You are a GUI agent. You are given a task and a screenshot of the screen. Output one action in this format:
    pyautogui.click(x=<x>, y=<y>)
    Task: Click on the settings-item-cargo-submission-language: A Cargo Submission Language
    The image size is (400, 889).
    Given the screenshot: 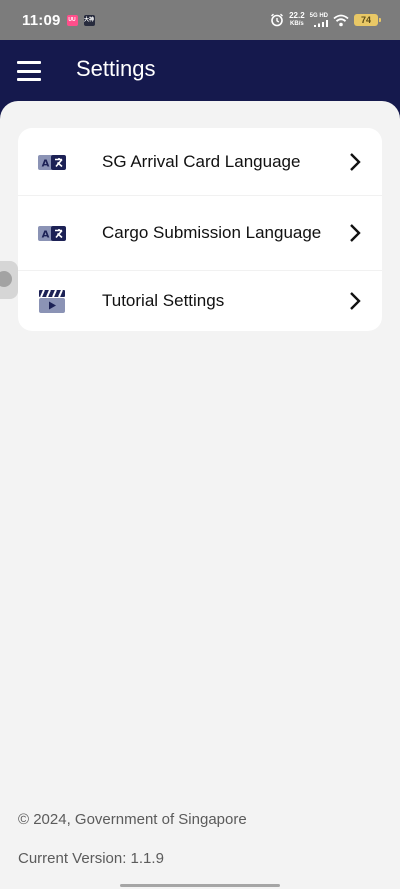 What is the action you would take?
    pyautogui.click(x=200, y=233)
    